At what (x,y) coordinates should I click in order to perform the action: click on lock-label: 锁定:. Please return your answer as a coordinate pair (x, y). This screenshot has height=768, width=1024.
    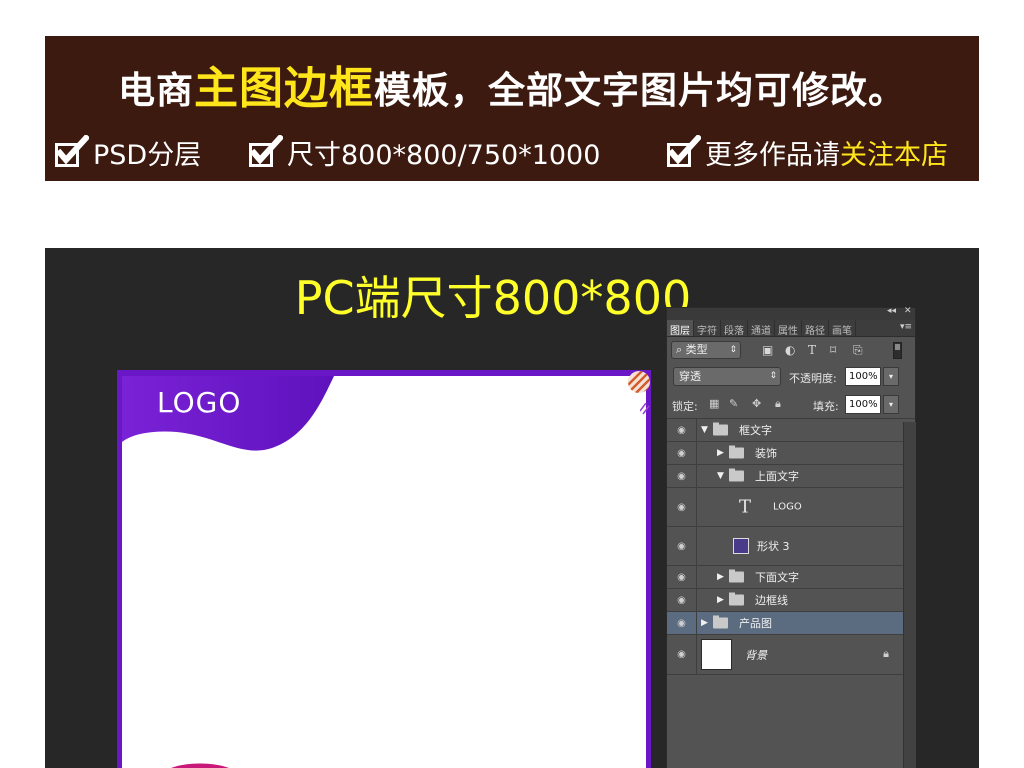
    Looking at the image, I should click on (685, 406).